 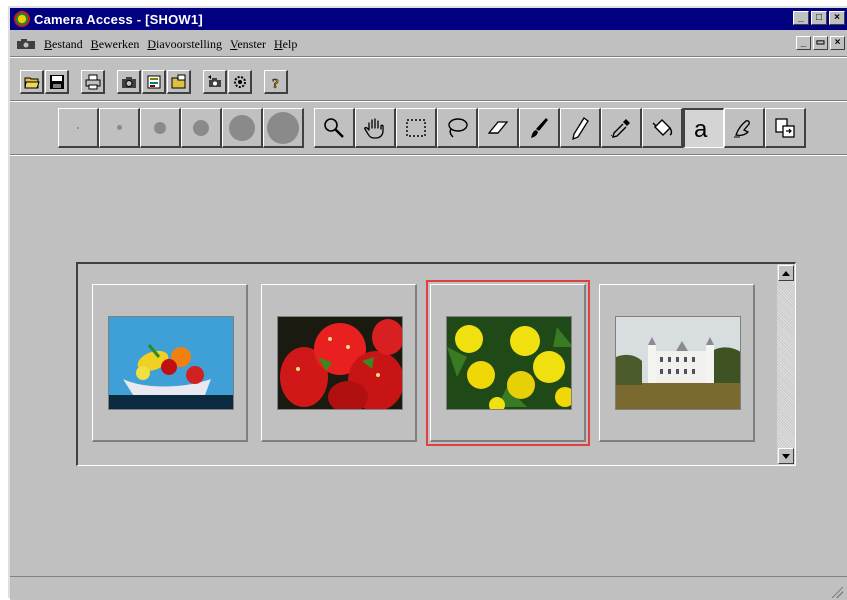 What do you see at coordinates (837, 43) in the screenshot?
I see `doc-close-button: ×` at bounding box center [837, 43].